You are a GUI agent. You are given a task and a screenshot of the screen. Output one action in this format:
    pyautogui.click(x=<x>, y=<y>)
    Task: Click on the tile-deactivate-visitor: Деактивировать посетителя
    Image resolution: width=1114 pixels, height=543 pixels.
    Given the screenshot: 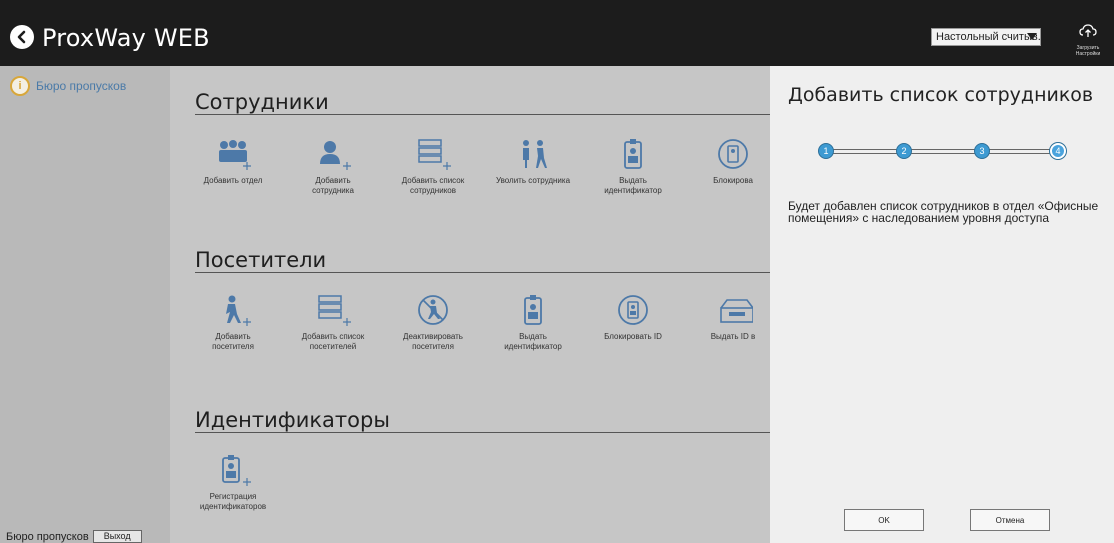 What is the action you would take?
    pyautogui.click(x=433, y=323)
    